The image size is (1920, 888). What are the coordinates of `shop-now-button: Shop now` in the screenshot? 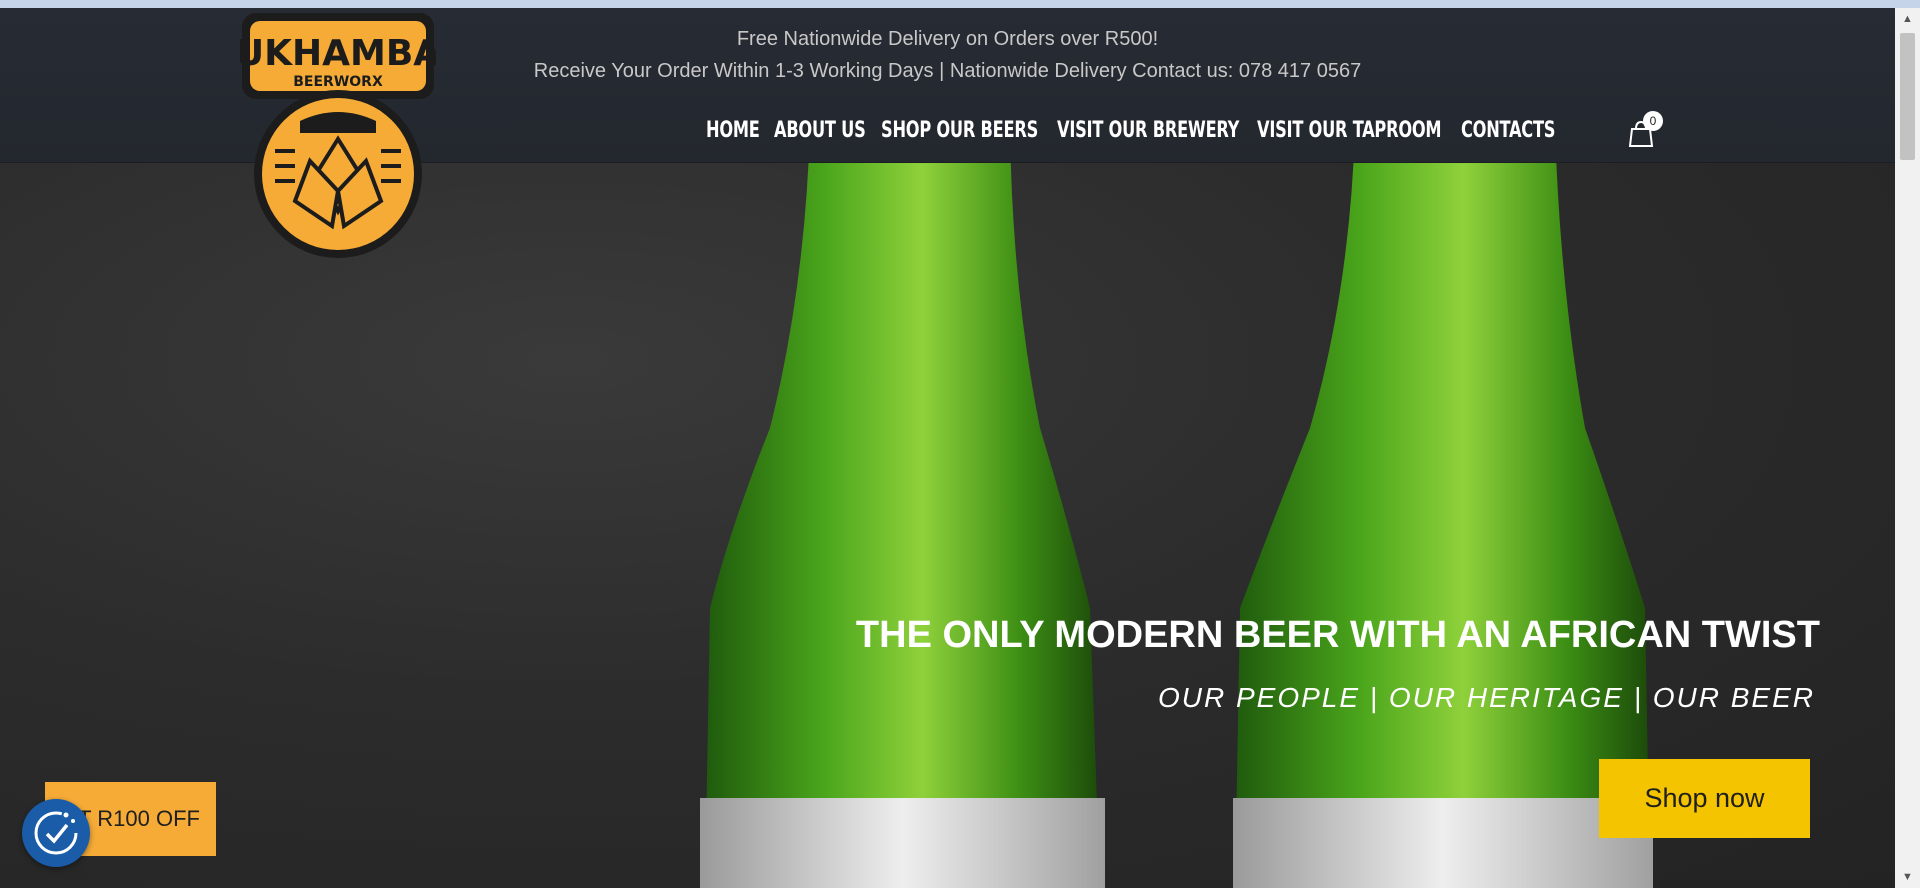 It's located at (1704, 798).